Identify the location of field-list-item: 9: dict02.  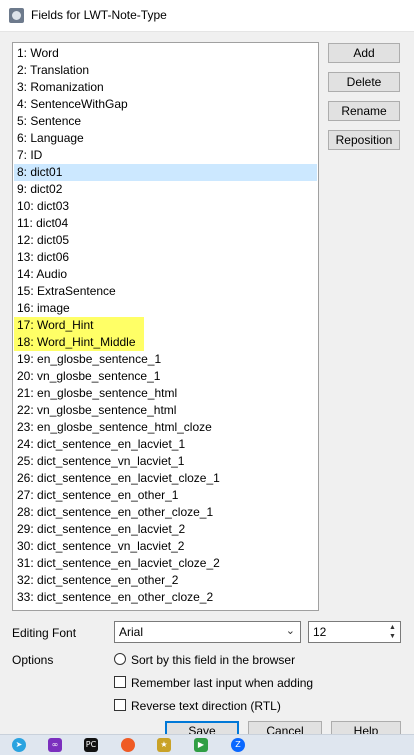
(165, 189).